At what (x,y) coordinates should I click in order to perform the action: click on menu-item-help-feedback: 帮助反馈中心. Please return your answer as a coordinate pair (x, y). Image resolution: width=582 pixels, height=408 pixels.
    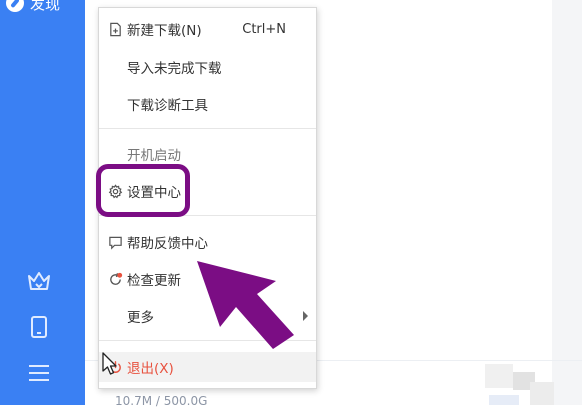
    Looking at the image, I should click on (207, 242).